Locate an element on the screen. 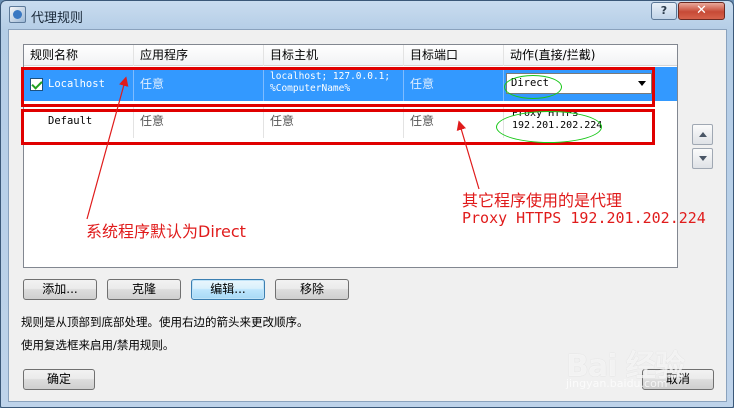 The image size is (734, 408). clone-rule-button: 克隆 is located at coordinates (144, 289).